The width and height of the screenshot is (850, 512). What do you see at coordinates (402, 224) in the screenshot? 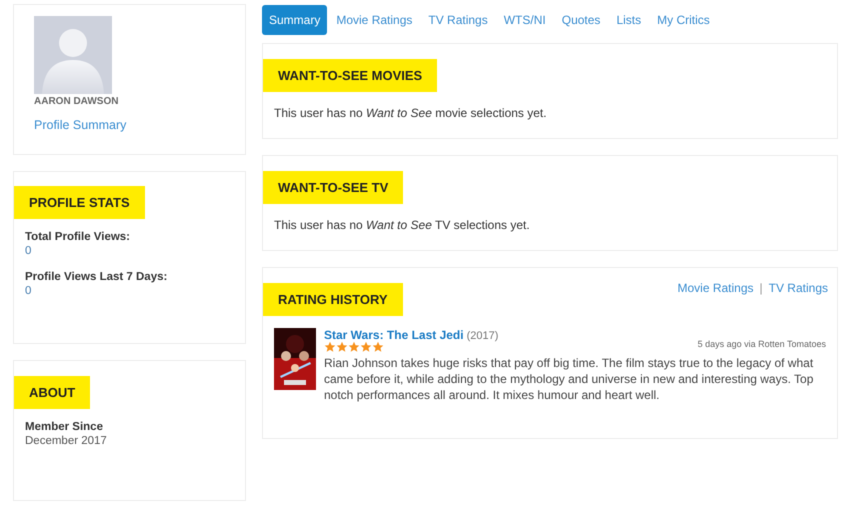
I see `empty-message: This user has no Want to See TV selections yet.` at bounding box center [402, 224].